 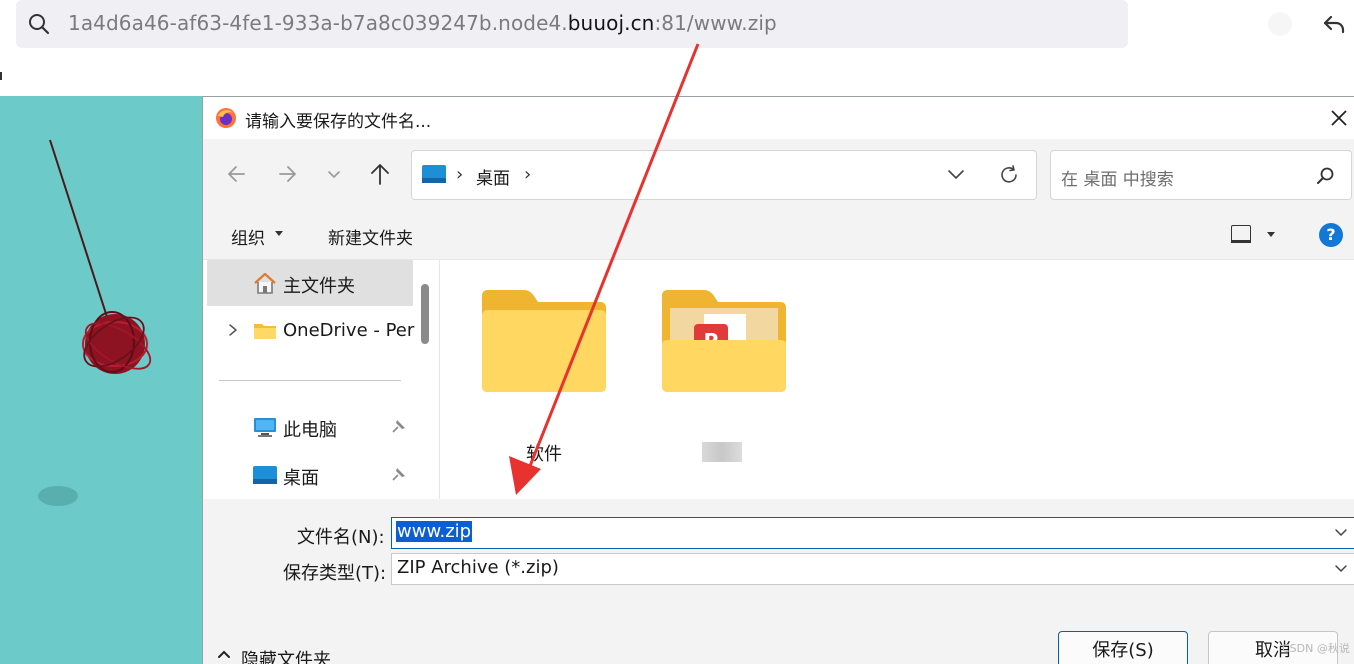 I want to click on hide-folders-toggle: 隐藏文件夹, so click(x=286, y=655).